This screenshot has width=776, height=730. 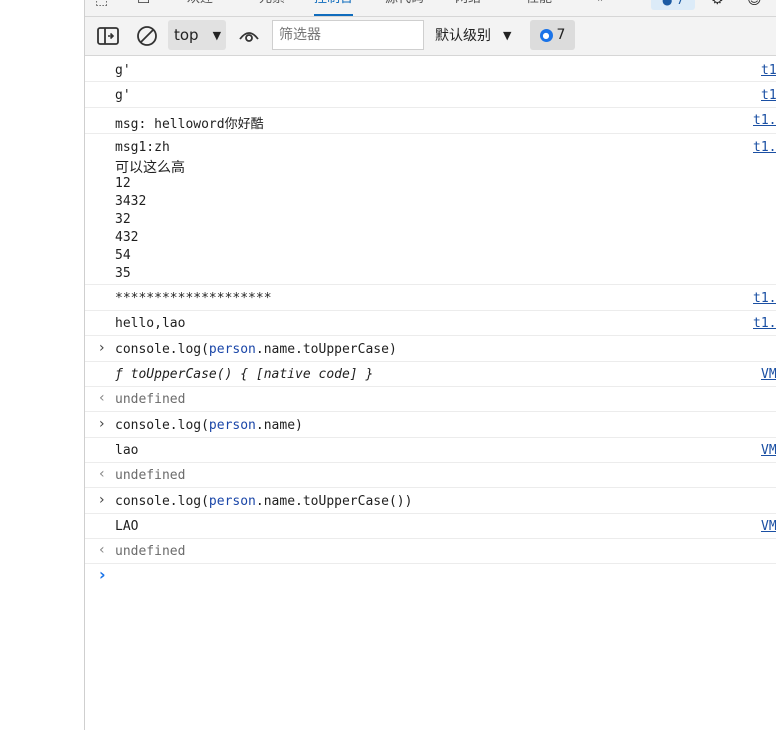 What do you see at coordinates (348, 35) in the screenshot?
I see `filter-input` at bounding box center [348, 35].